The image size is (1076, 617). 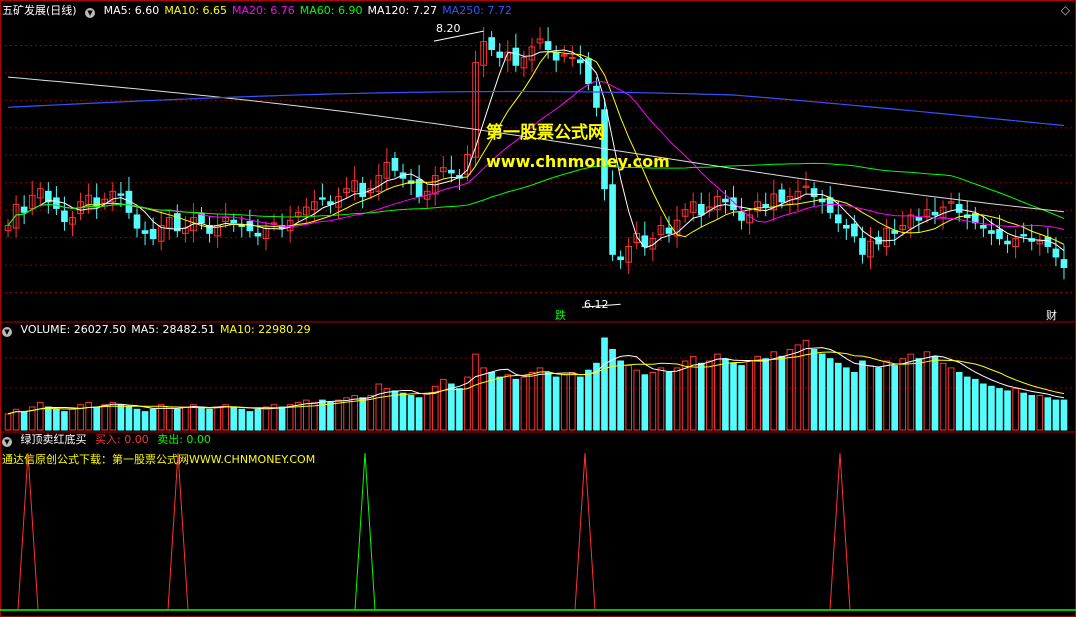 What do you see at coordinates (1051, 315) in the screenshot?
I see `finance-tag: 财` at bounding box center [1051, 315].